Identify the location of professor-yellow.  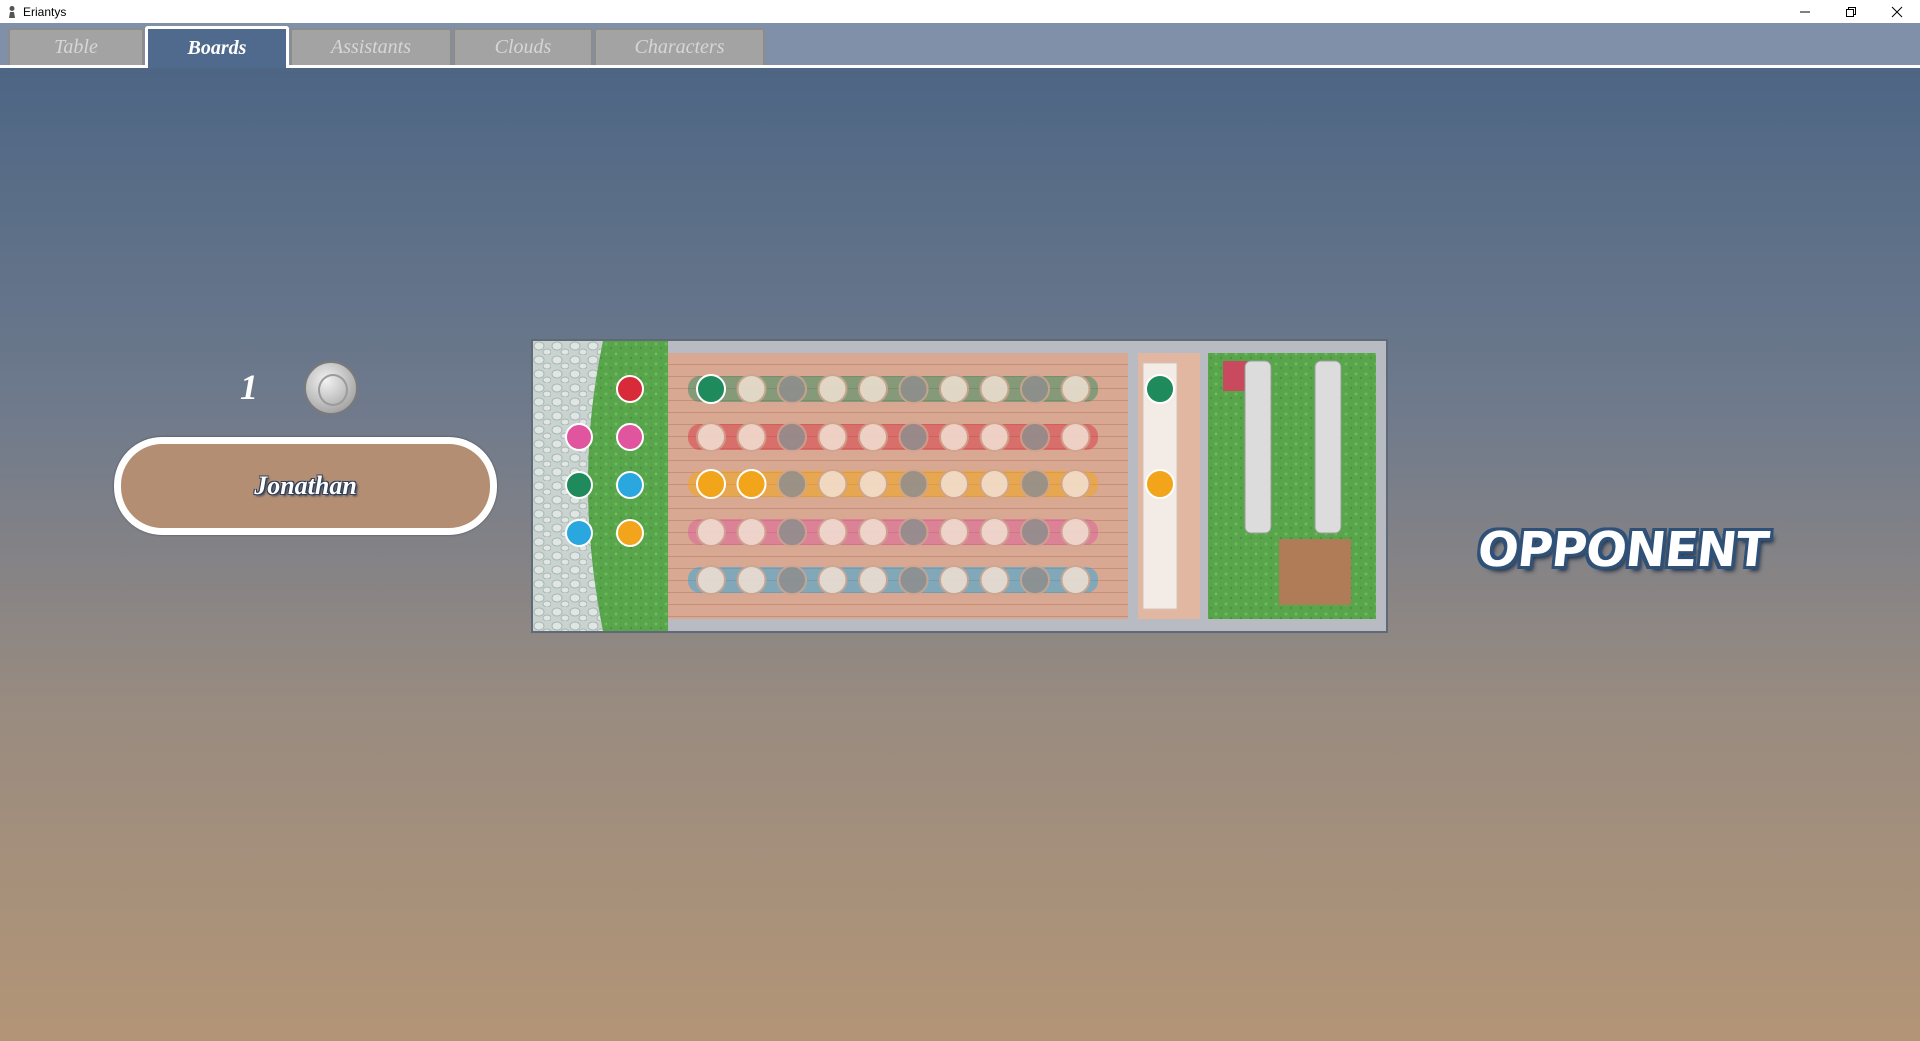
(1160, 484).